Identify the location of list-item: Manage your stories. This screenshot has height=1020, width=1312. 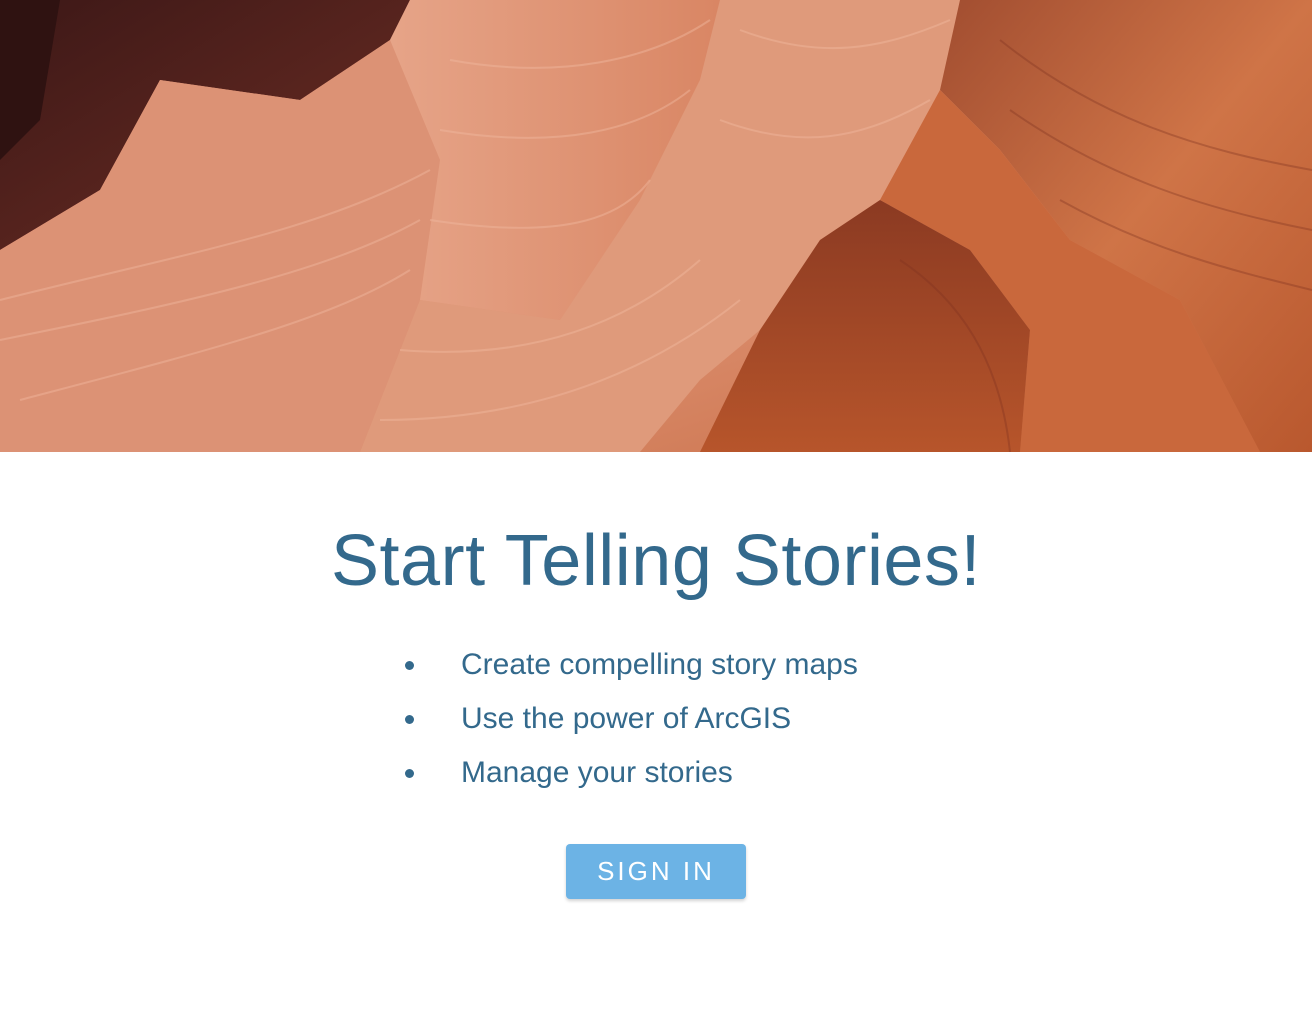
(630, 777).